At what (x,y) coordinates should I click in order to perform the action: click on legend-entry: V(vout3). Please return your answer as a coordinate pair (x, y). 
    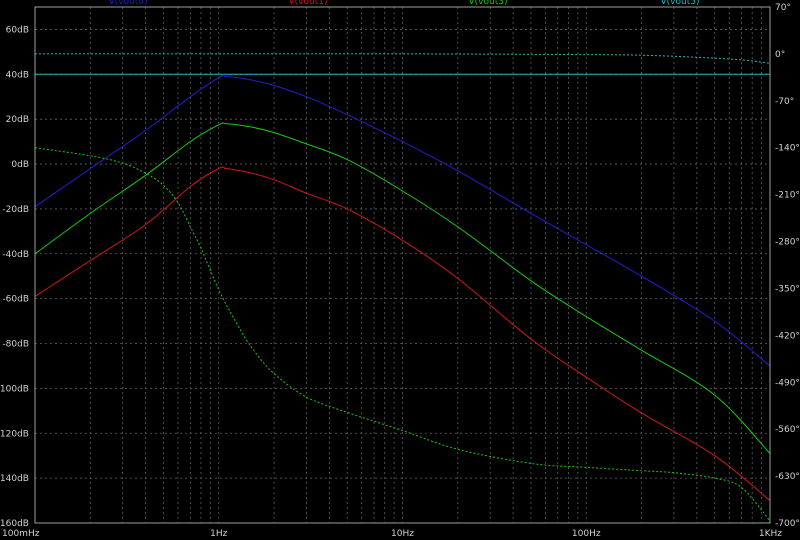
    Looking at the image, I should click on (488, 3).